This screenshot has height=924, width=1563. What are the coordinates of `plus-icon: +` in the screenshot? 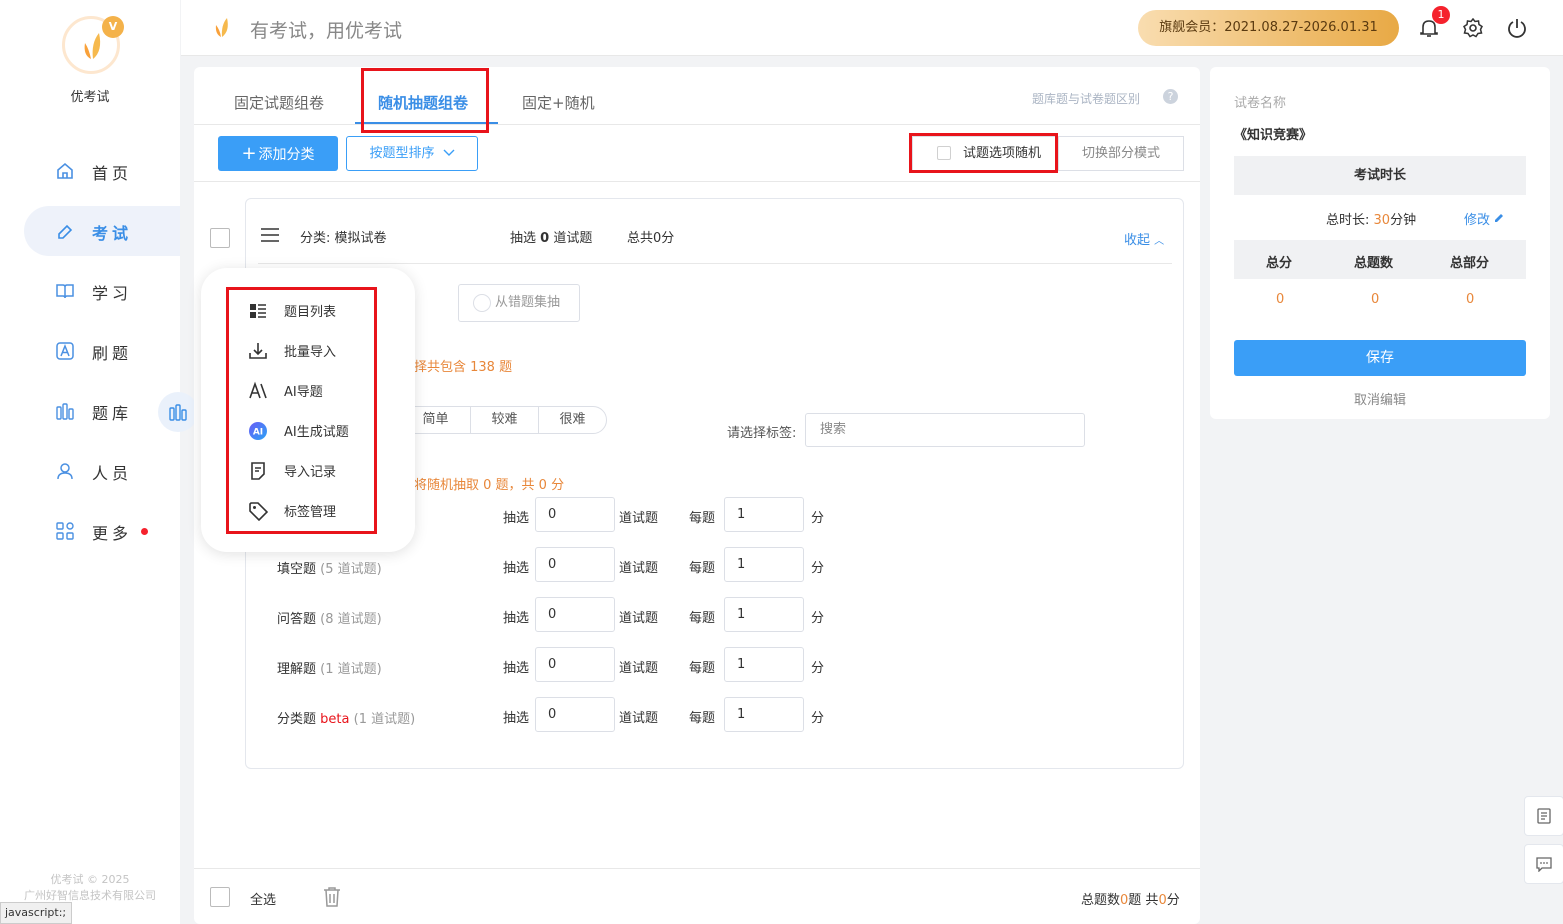 It's located at (249, 153).